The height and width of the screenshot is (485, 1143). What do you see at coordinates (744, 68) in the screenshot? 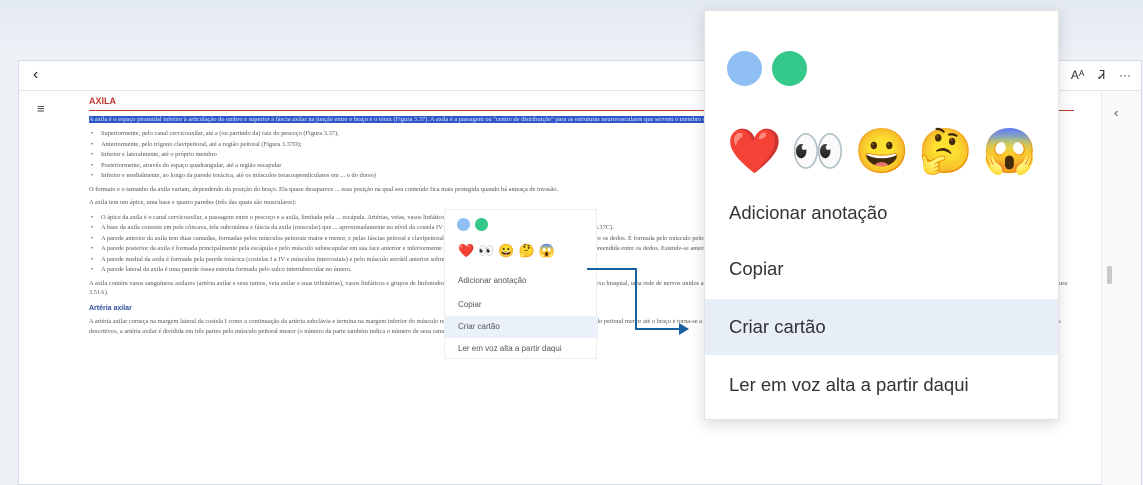
I see `blue-highlight-swatch` at bounding box center [744, 68].